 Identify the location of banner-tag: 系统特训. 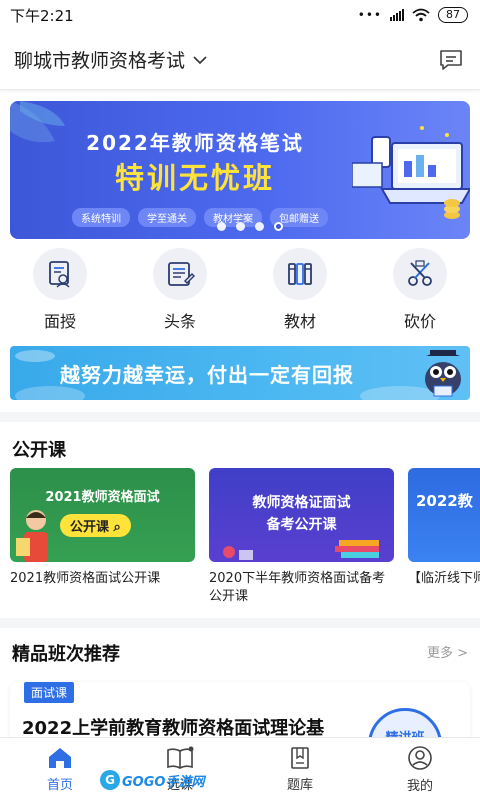
(101, 217).